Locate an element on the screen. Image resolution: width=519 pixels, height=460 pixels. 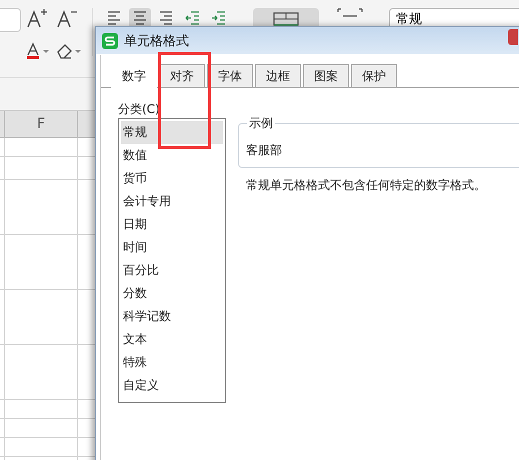
category-item: 常规 is located at coordinates (172, 132).